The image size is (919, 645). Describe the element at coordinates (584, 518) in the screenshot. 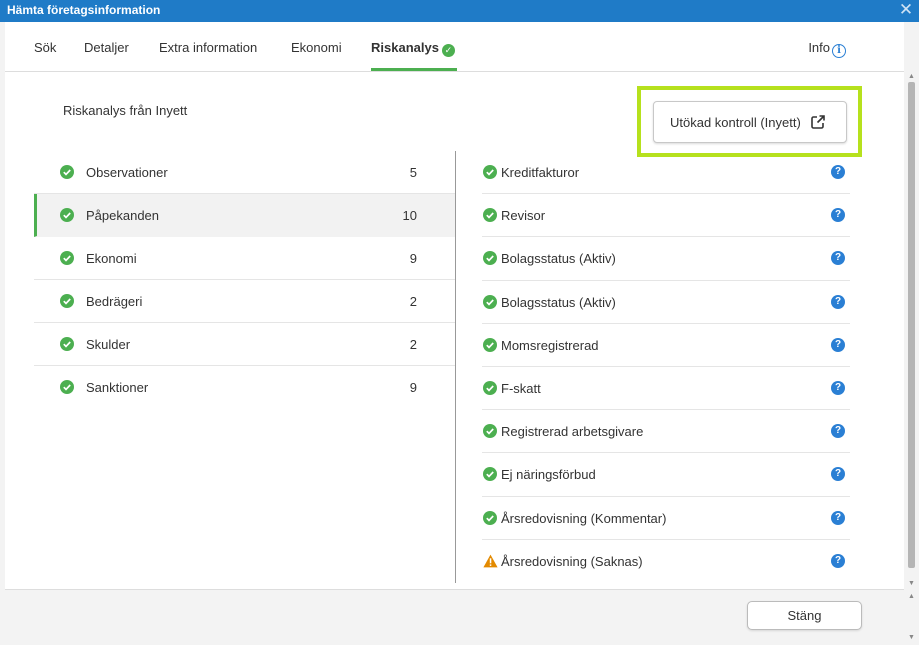

I see `check-item-label: Årsredovisning (Kommentar)` at that location.